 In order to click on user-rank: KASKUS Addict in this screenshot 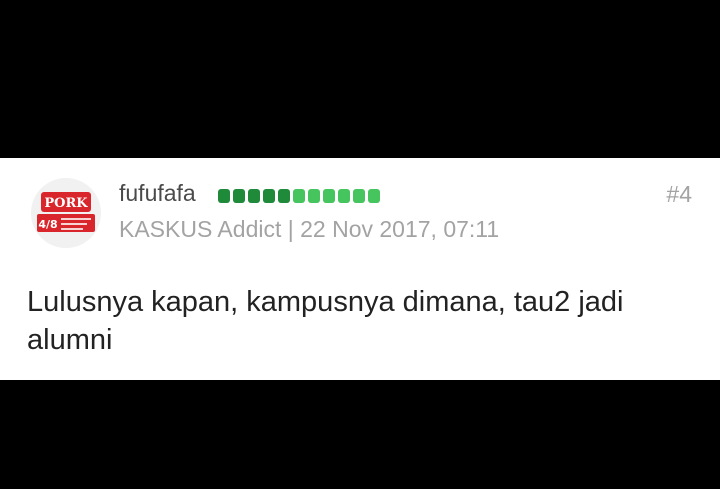, I will do `click(200, 229)`.